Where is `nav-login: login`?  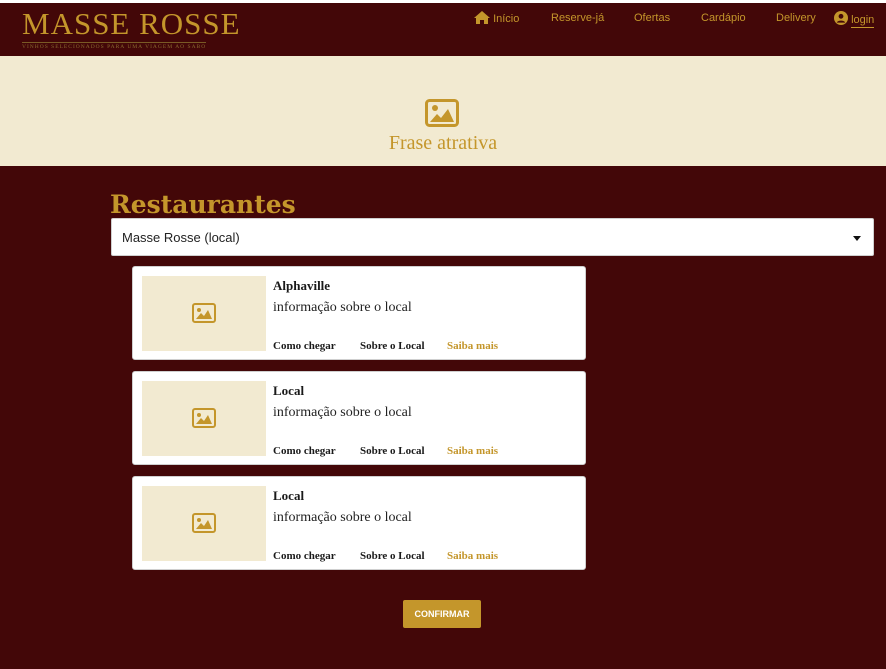 nav-login: login is located at coordinates (854, 20).